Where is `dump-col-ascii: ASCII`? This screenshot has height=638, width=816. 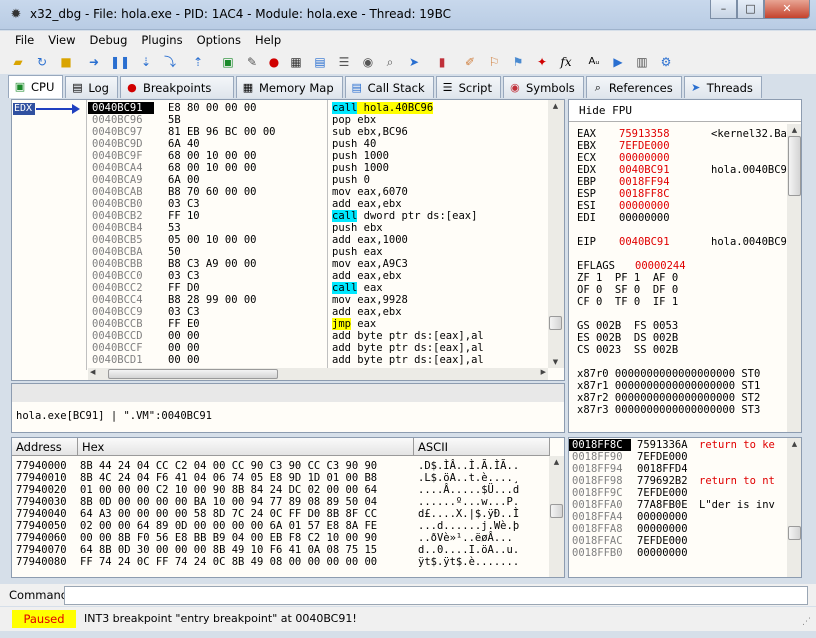
dump-col-ascii: ASCII is located at coordinates (482, 447).